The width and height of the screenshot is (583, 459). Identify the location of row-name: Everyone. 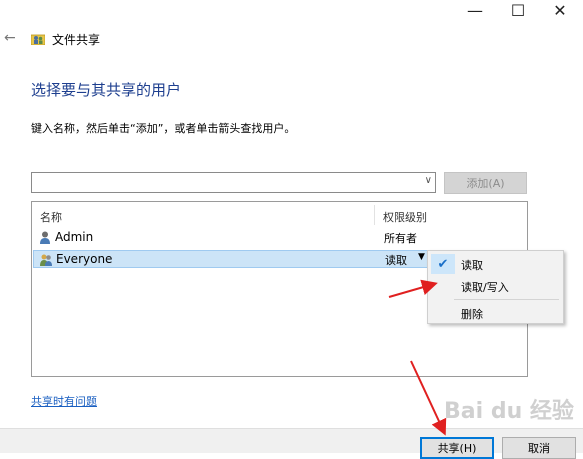
(84, 259).